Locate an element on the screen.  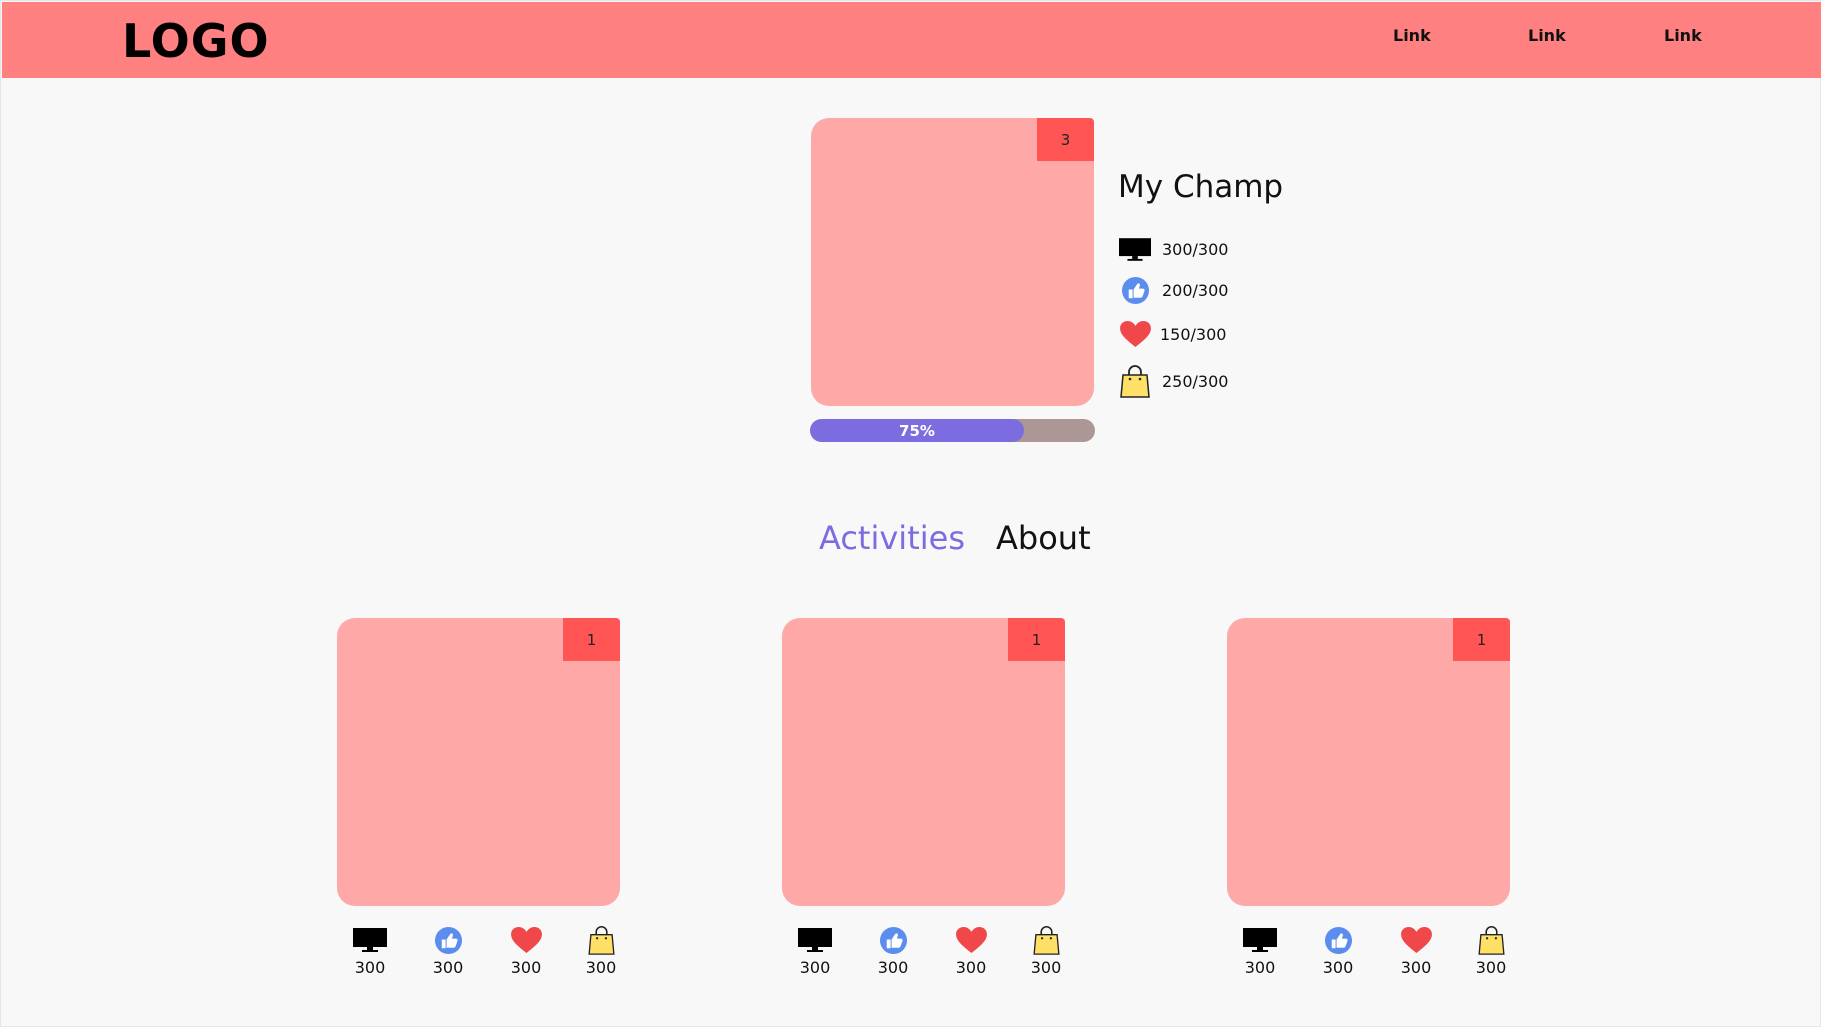
champ-title: My Champ is located at coordinates (1201, 187).